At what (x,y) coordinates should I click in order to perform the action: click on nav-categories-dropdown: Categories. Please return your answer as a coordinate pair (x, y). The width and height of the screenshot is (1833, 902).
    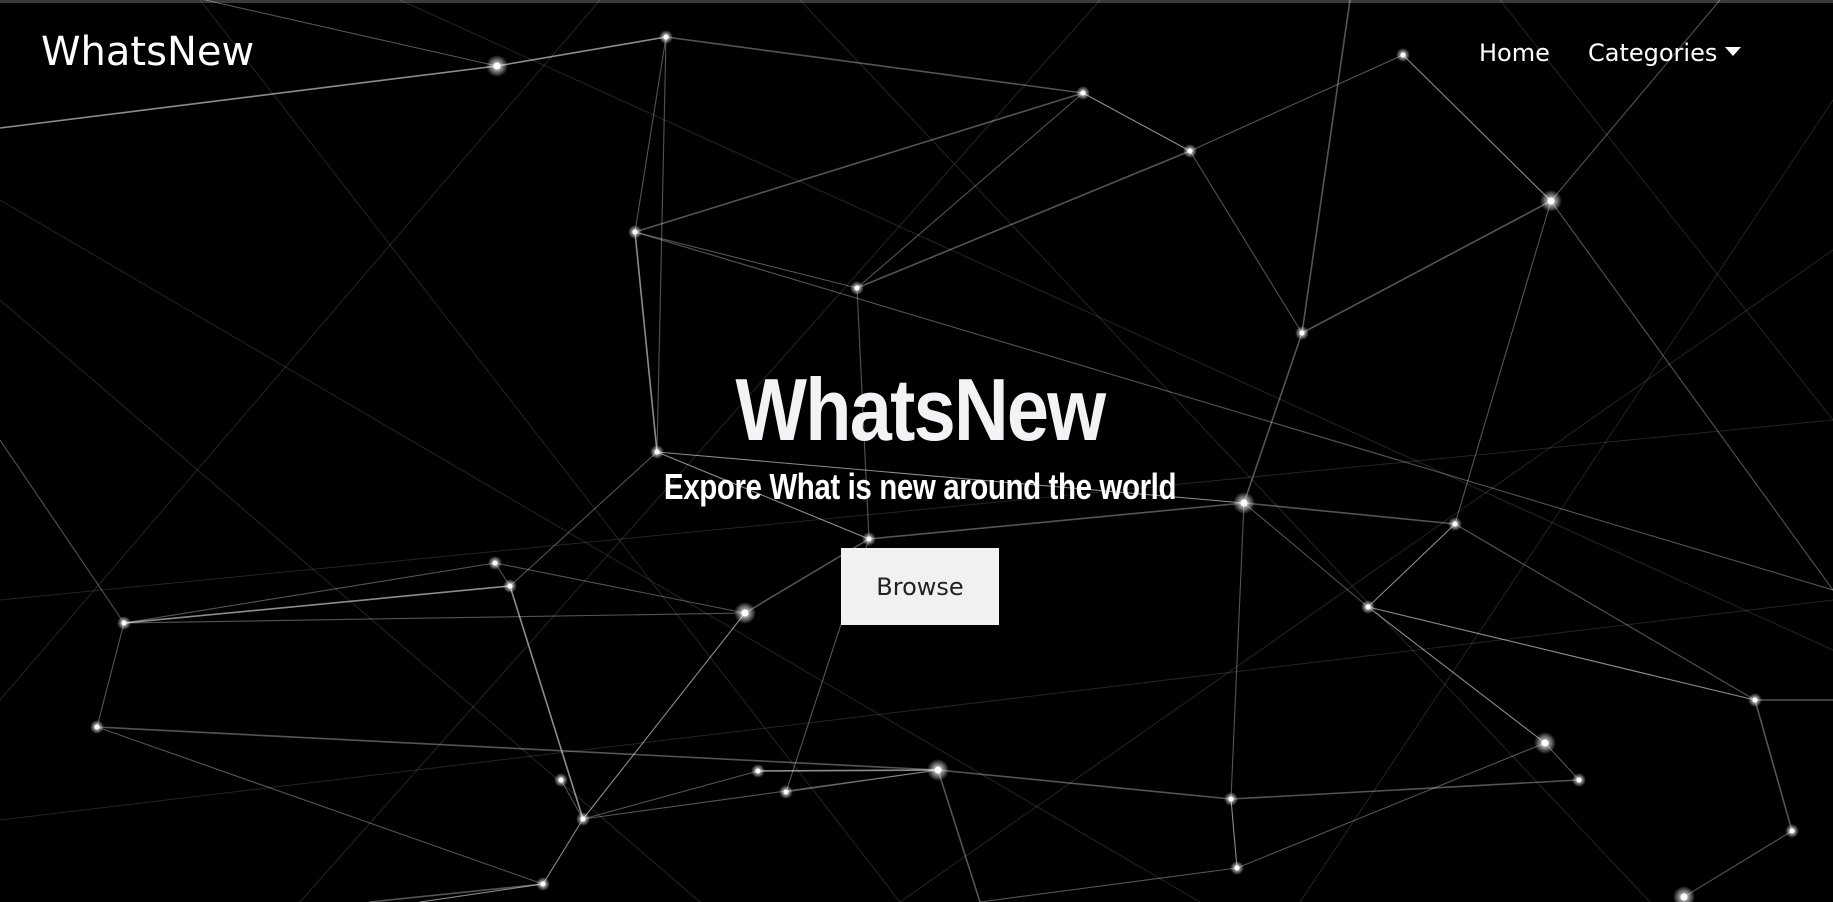
    Looking at the image, I should click on (1665, 53).